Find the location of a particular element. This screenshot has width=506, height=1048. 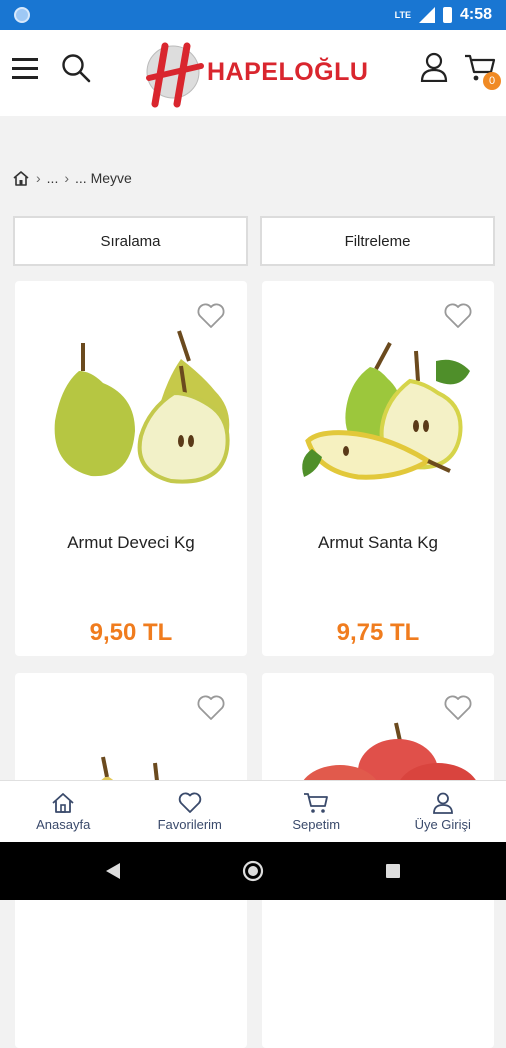

nav-label: Anasayfa is located at coordinates (63, 824).